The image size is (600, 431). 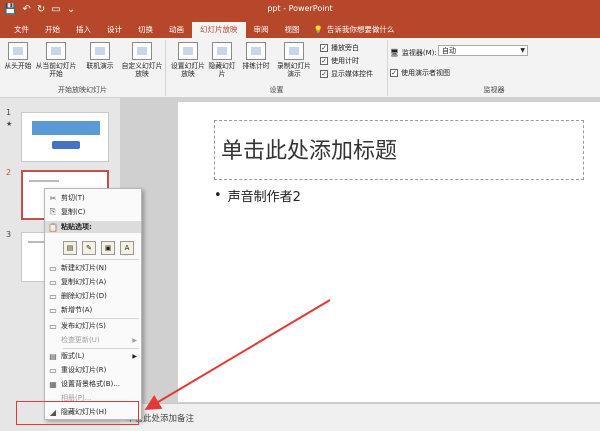 I want to click on show-media-controls-checkbox: ✓ 显示媒体控件, so click(x=346, y=74).